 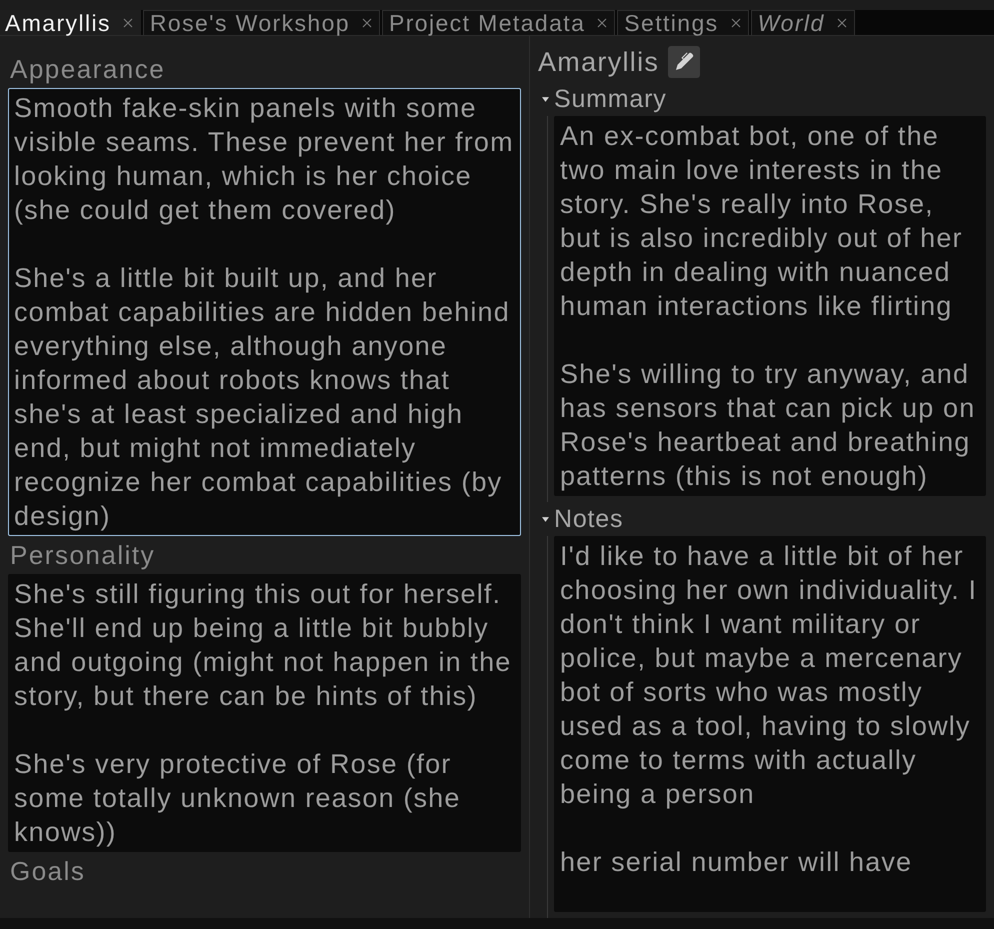 What do you see at coordinates (610, 99) in the screenshot?
I see `section-header: Summary` at bounding box center [610, 99].